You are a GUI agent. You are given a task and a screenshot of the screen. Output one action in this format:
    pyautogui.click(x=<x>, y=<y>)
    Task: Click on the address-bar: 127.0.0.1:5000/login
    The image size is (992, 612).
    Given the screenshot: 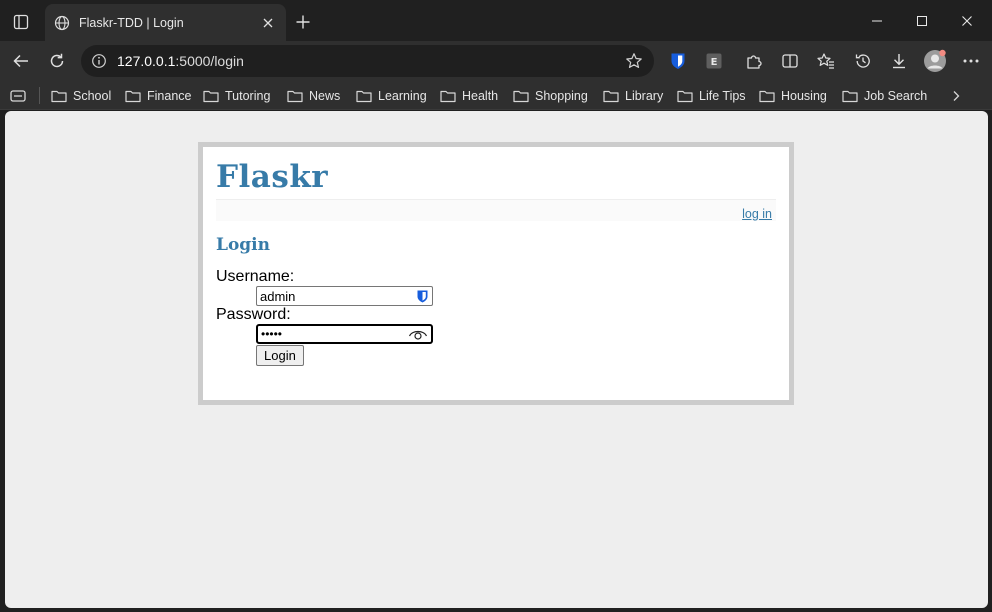 What is the action you would take?
    pyautogui.click(x=367, y=61)
    